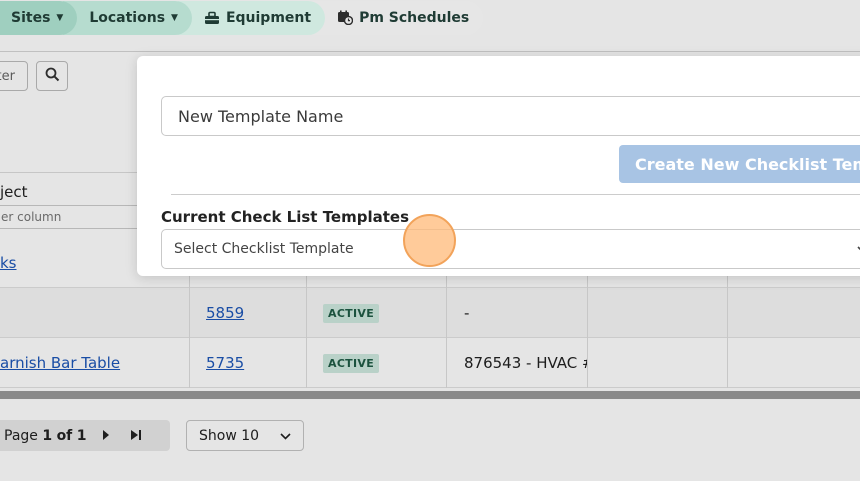  I want to click on new-template-name-input, so click(510, 116).